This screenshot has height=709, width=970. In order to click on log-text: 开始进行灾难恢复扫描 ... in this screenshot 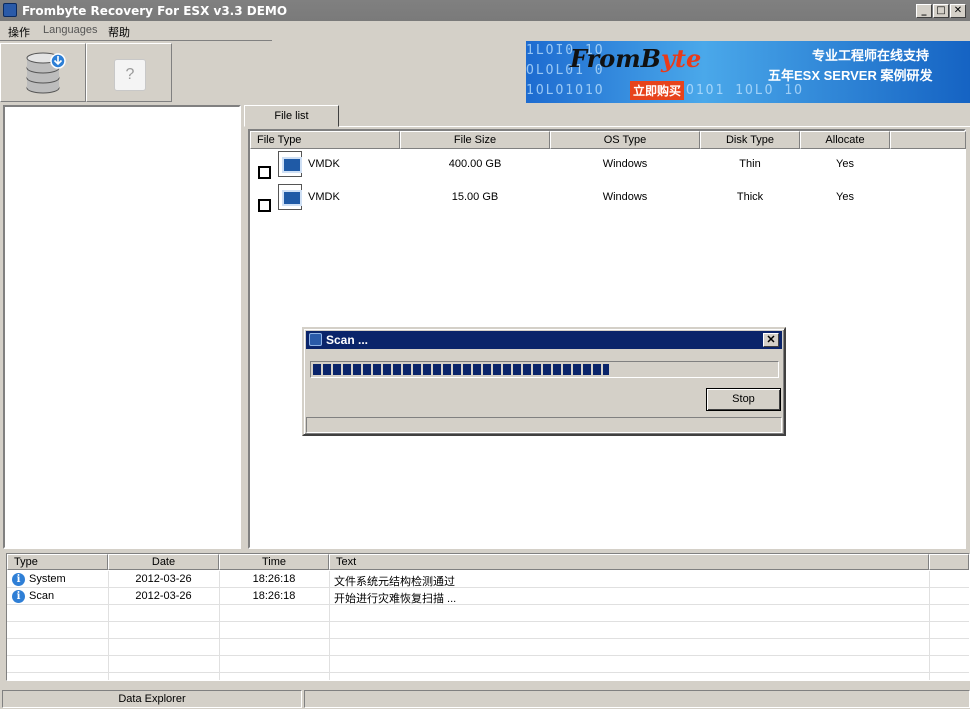, I will do `click(395, 599)`.